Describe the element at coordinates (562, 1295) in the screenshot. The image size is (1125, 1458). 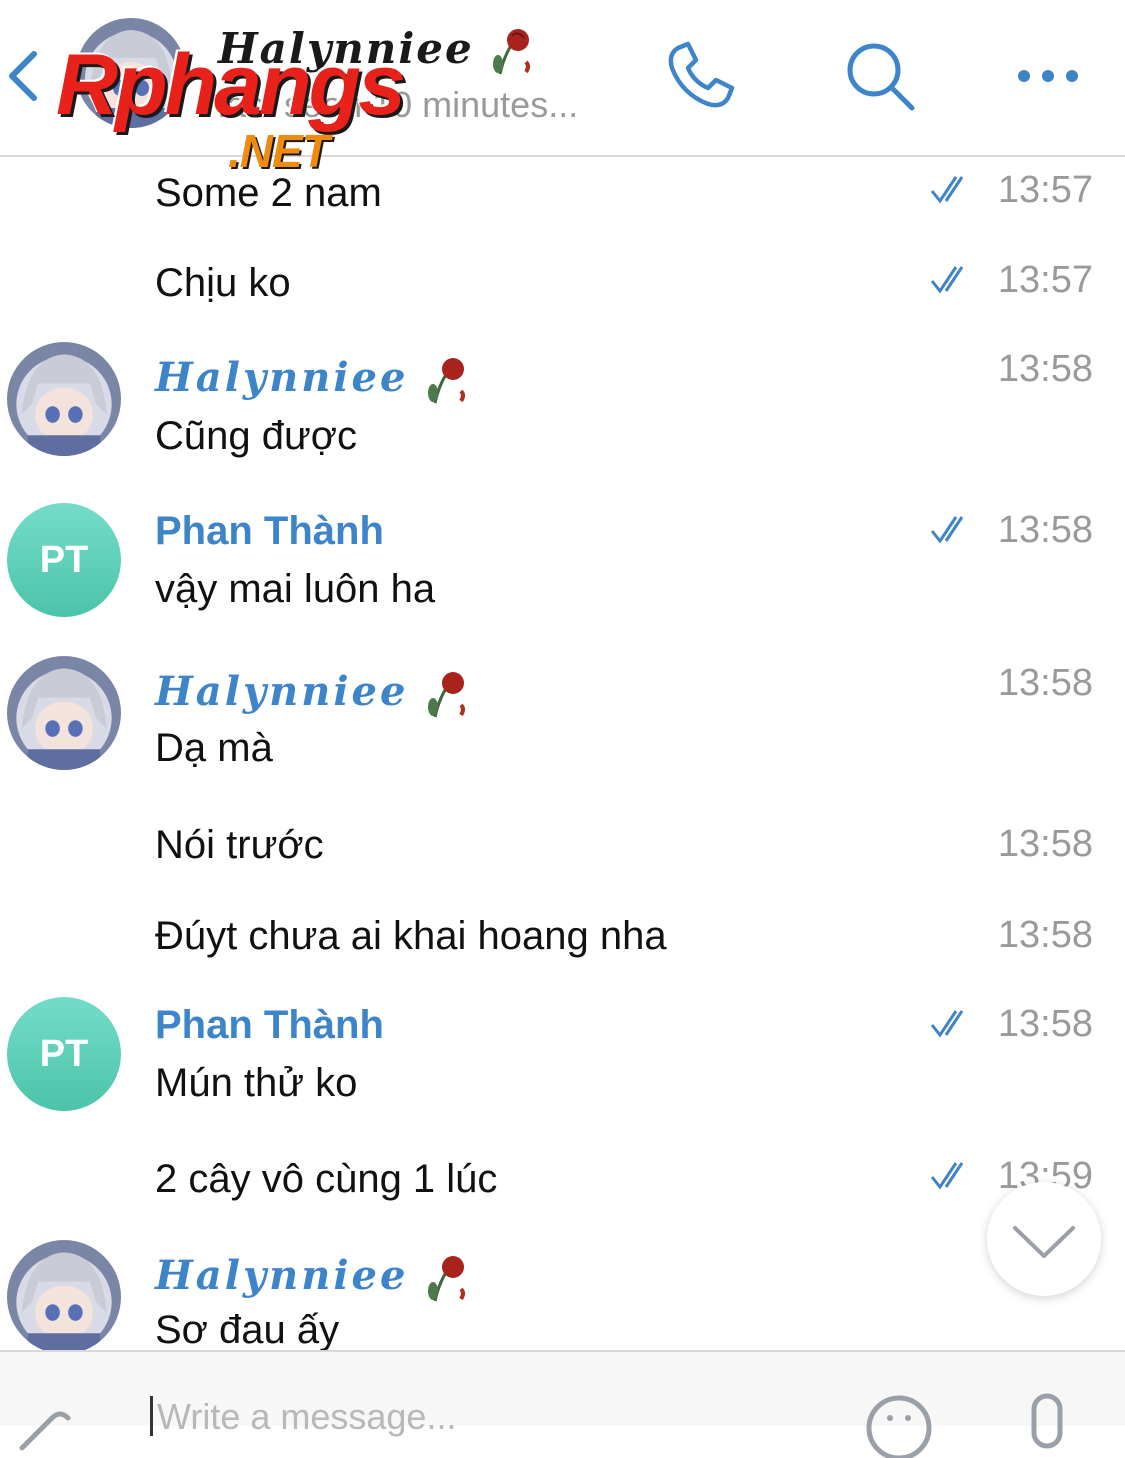
I see `message-row: Halynniee Sơ đau ấy` at that location.